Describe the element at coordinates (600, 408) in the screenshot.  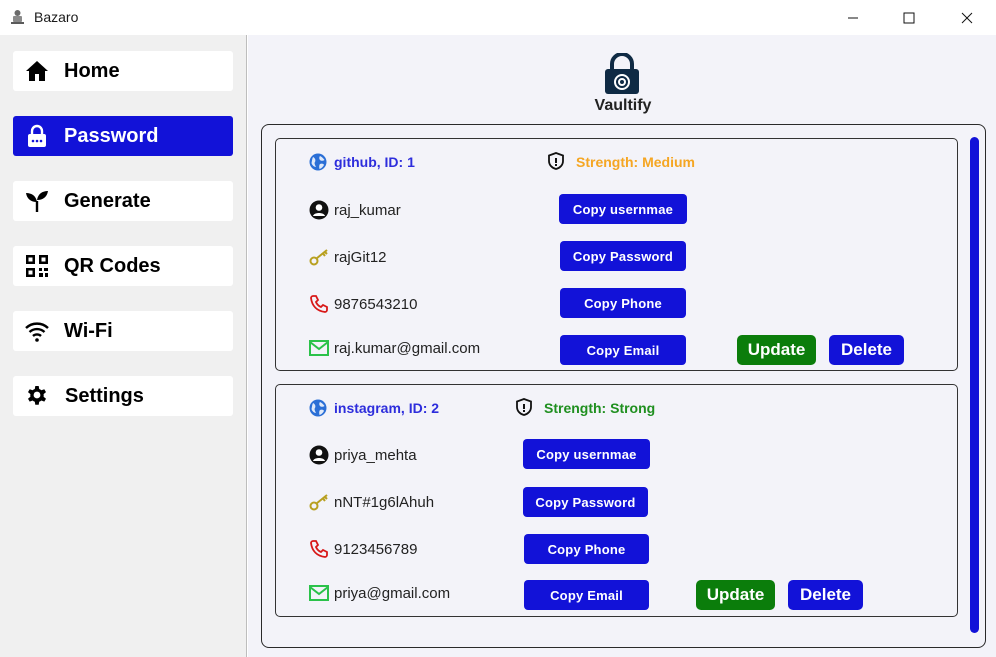
I see `strength-label: Strength: Strong` at that location.